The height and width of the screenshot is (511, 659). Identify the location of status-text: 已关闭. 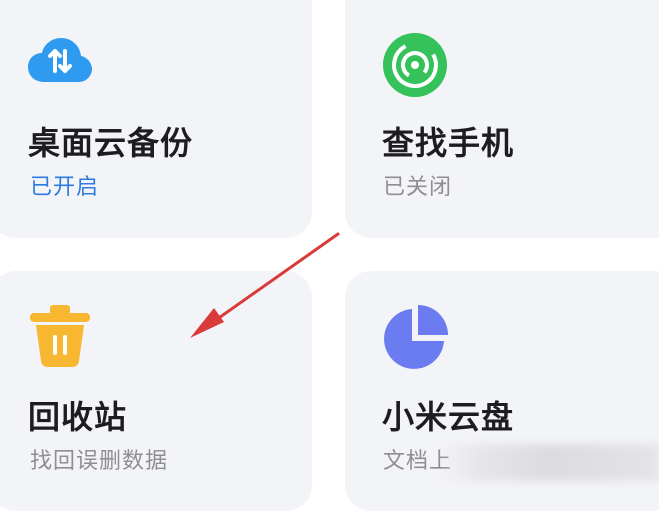
(418, 187).